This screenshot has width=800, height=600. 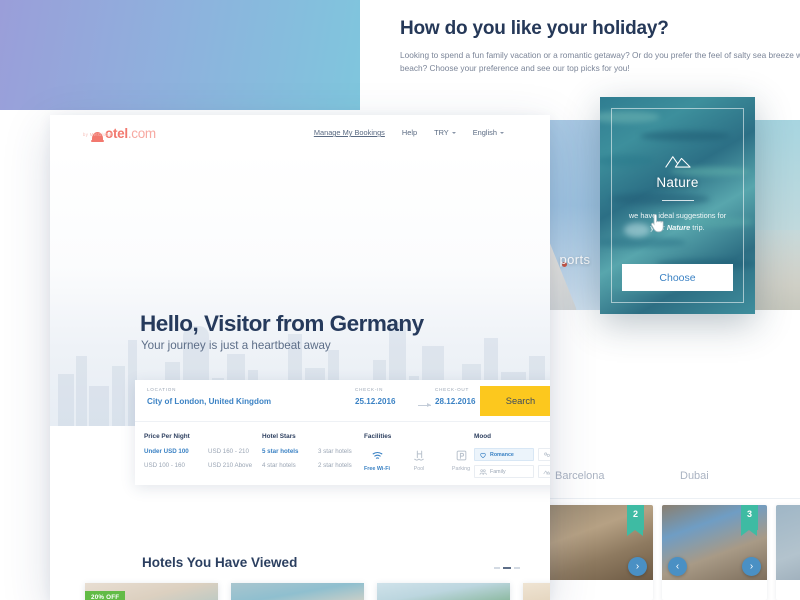 What do you see at coordinates (441, 132) in the screenshot?
I see `nav-currency-label: TRY` at bounding box center [441, 132].